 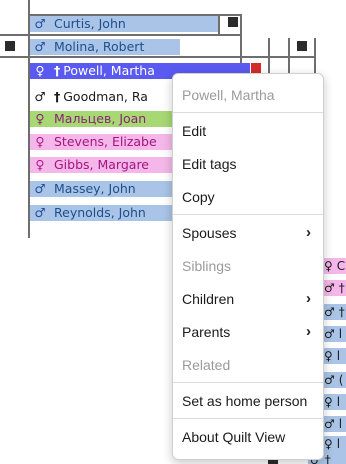 I want to click on menu-item-edit: Edit, so click(x=248, y=130).